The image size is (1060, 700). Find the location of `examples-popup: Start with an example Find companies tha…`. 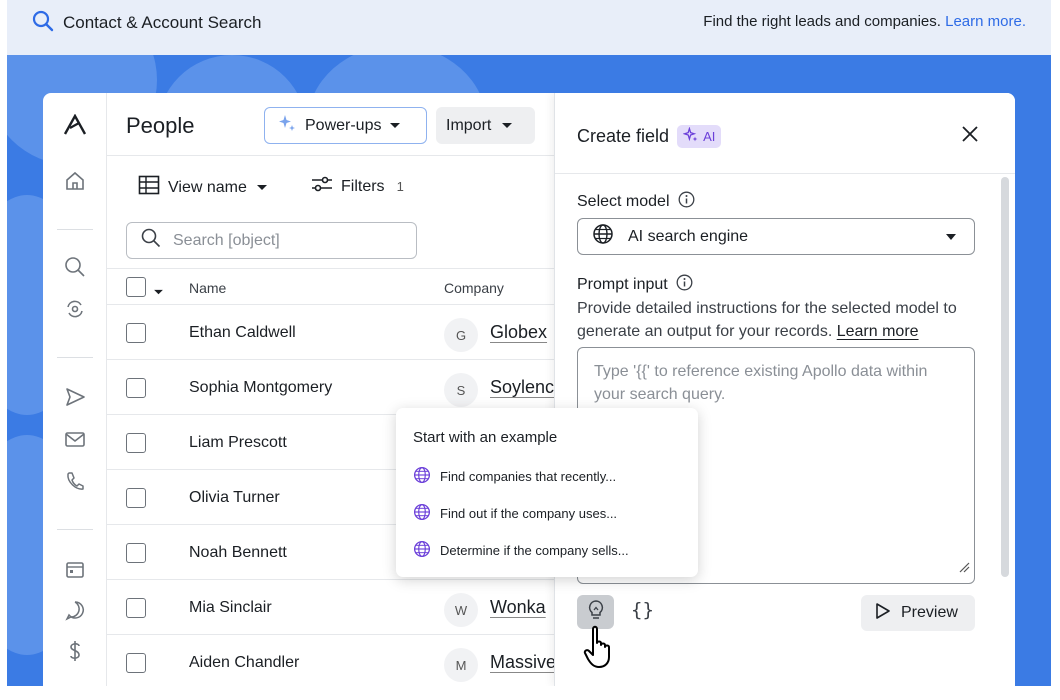

examples-popup: Start with an example Find companies tha… is located at coordinates (547, 492).